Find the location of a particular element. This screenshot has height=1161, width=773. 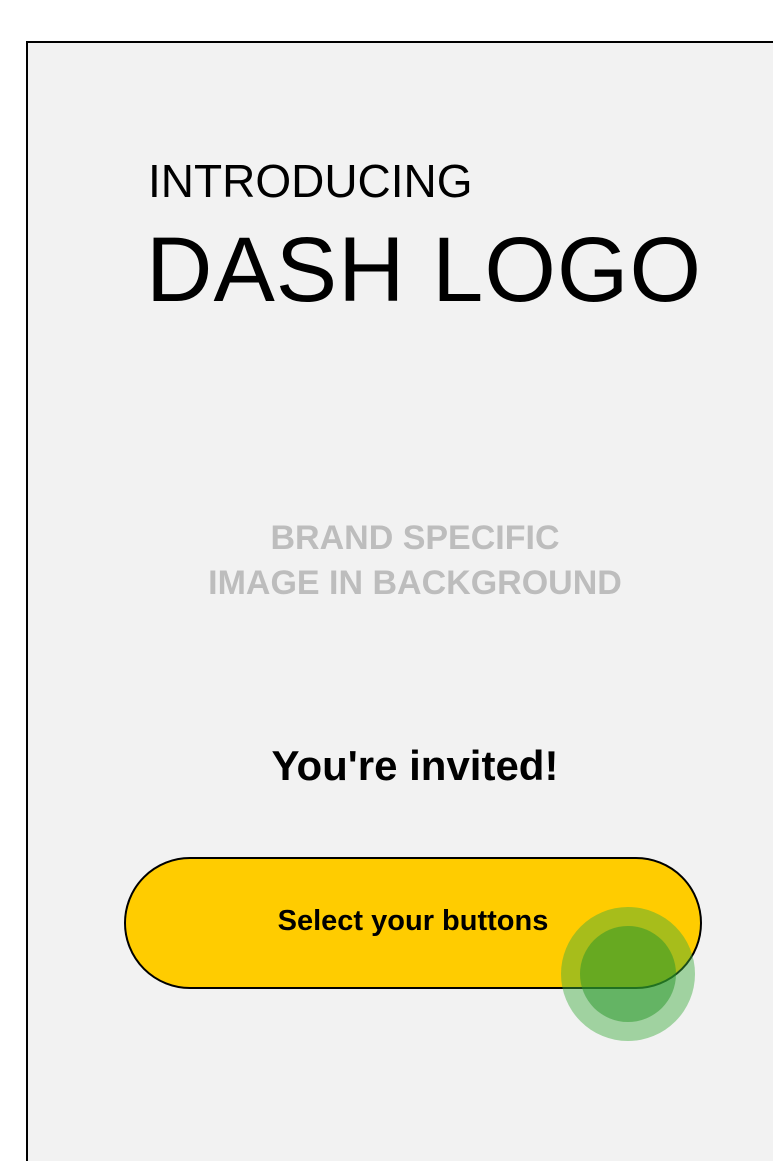

select-buttons-label: Select your buttons is located at coordinates (413, 920).